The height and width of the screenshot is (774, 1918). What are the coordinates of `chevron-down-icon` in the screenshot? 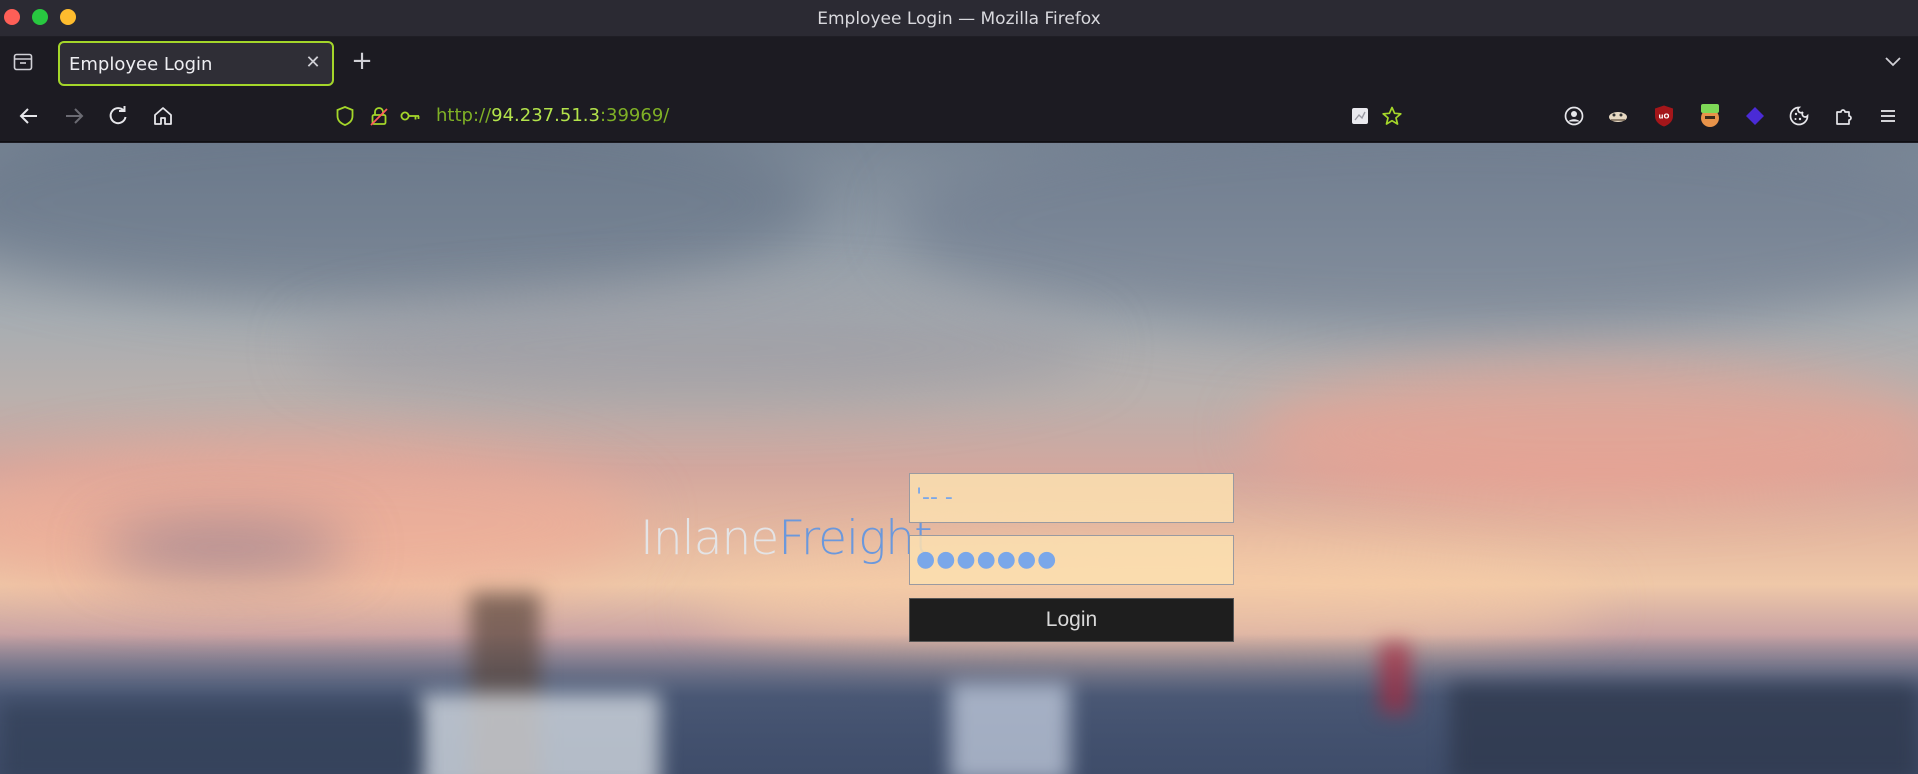 It's located at (1893, 62).